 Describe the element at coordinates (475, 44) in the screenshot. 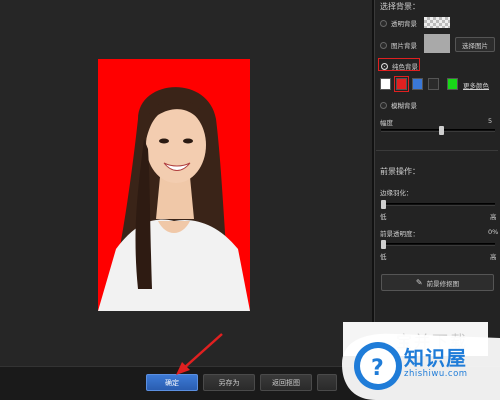

I see `select-image-button: 选择图片` at that location.